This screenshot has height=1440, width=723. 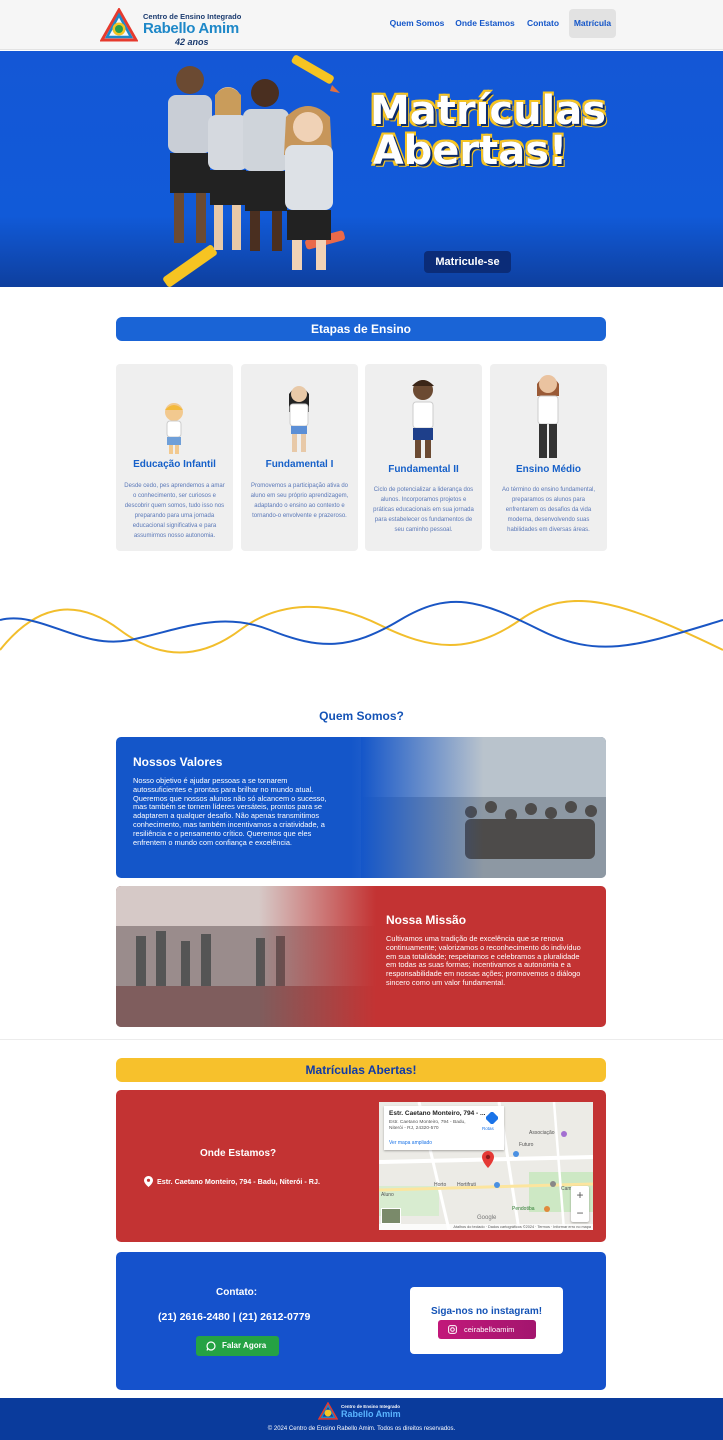 I want to click on logo-line2: Rabello Amim, so click(x=191, y=28).